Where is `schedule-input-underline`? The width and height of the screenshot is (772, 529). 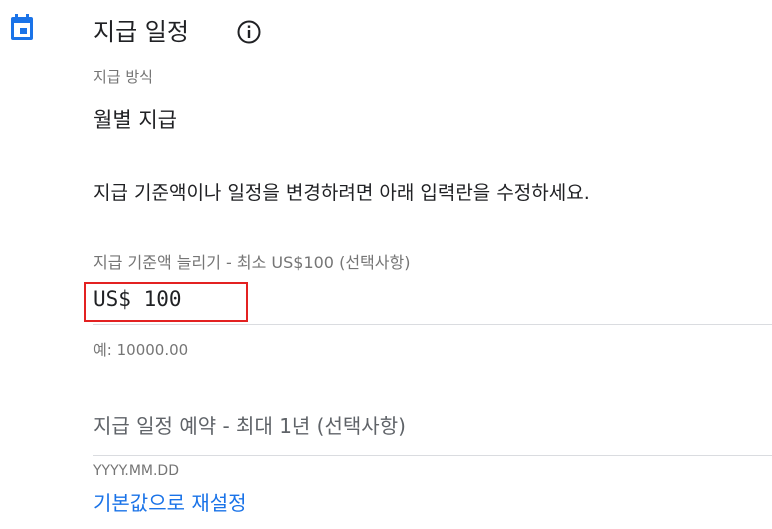
schedule-input-underline is located at coordinates (432, 455).